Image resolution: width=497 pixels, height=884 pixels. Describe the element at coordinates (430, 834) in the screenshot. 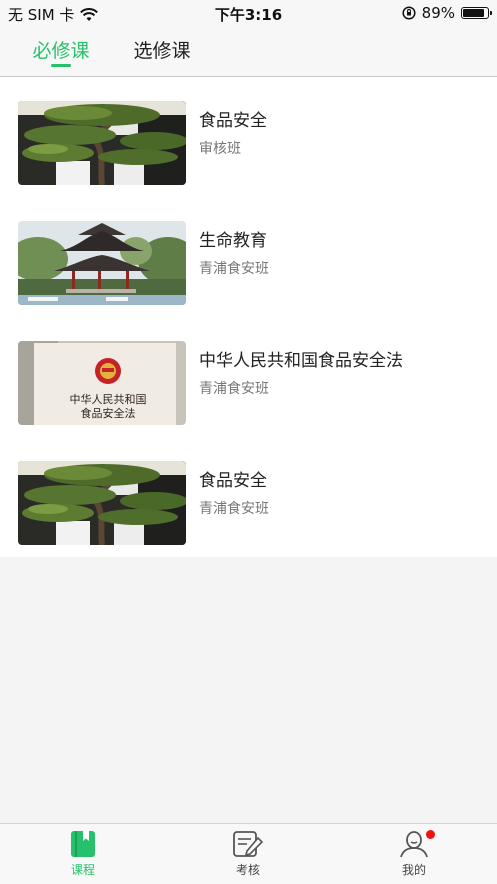

I see `notification-badge` at that location.